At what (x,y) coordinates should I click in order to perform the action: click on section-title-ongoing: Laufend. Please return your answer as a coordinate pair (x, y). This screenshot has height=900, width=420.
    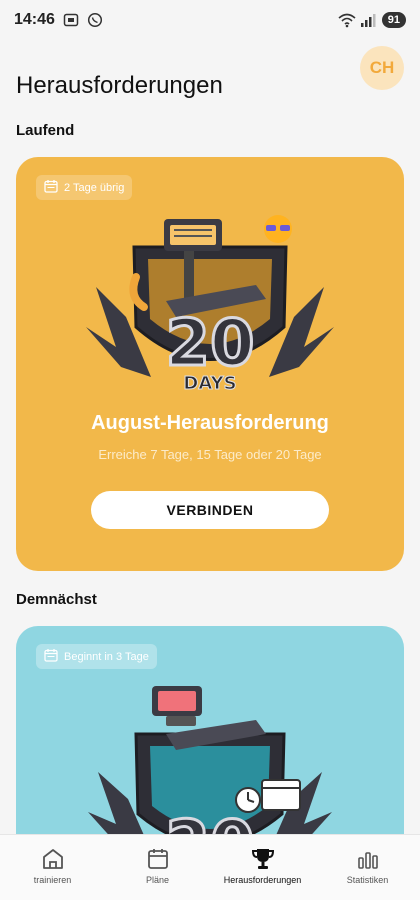
    Looking at the image, I should click on (45, 130).